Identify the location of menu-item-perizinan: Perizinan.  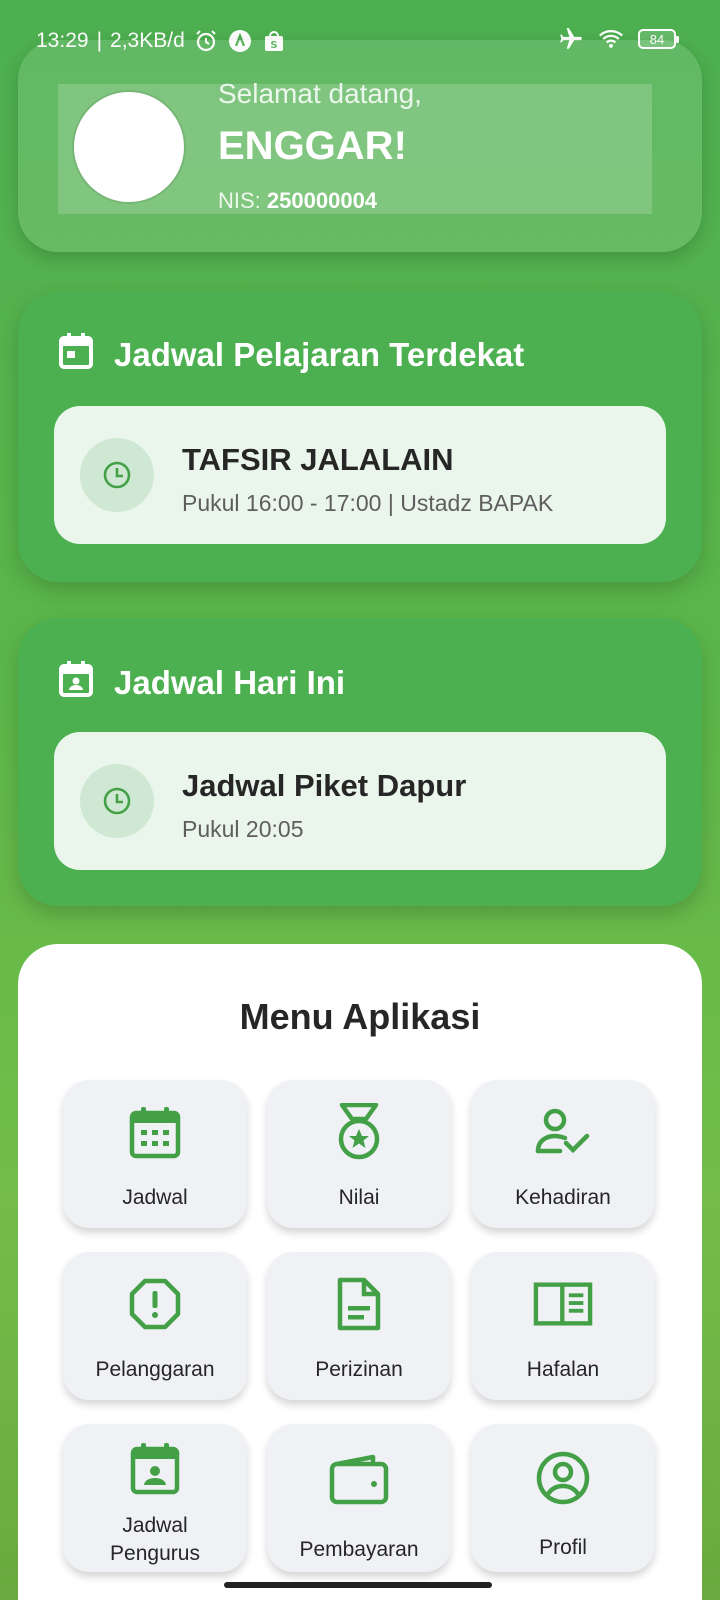
(359, 1326).